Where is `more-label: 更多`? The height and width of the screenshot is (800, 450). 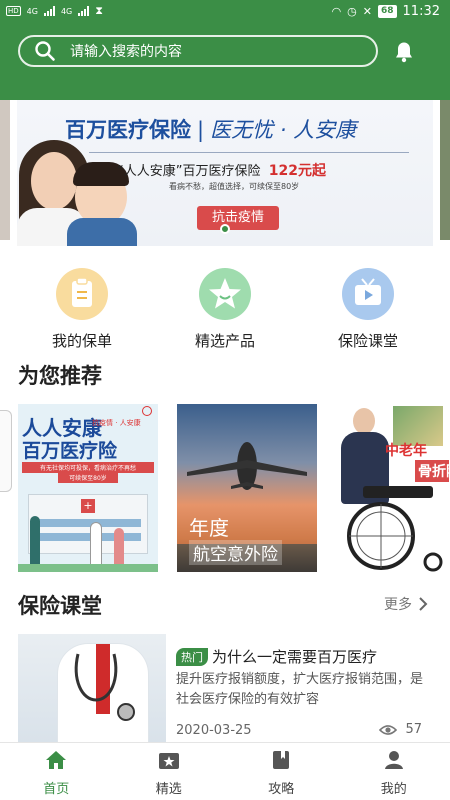
more-label: 更多 is located at coordinates (398, 605).